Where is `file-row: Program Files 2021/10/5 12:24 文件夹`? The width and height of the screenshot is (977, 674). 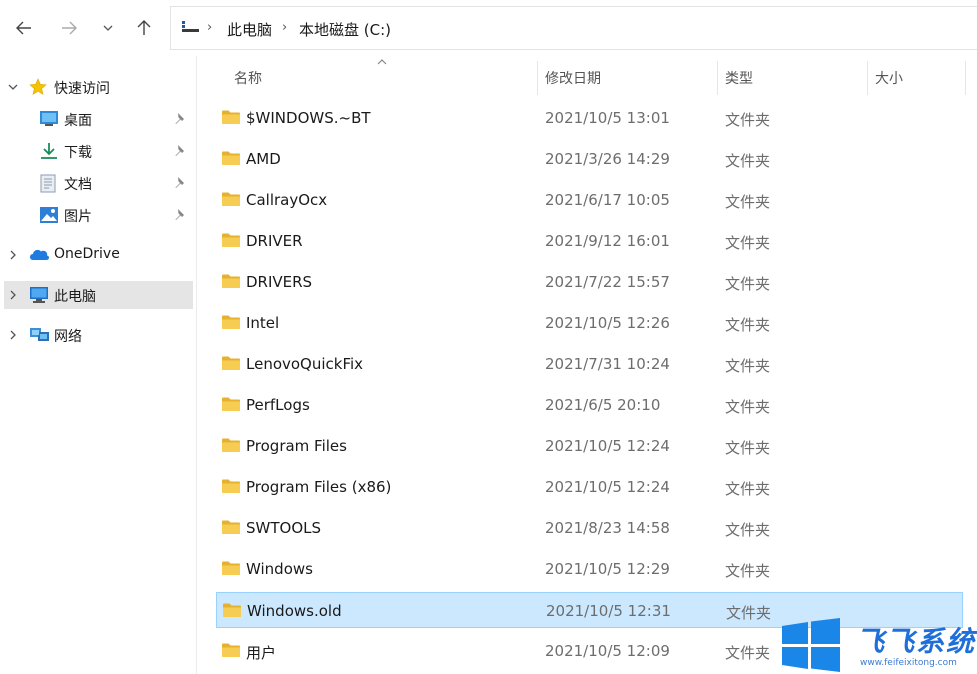 file-row: Program Files 2021/10/5 12:24 文件夹 is located at coordinates (589, 446).